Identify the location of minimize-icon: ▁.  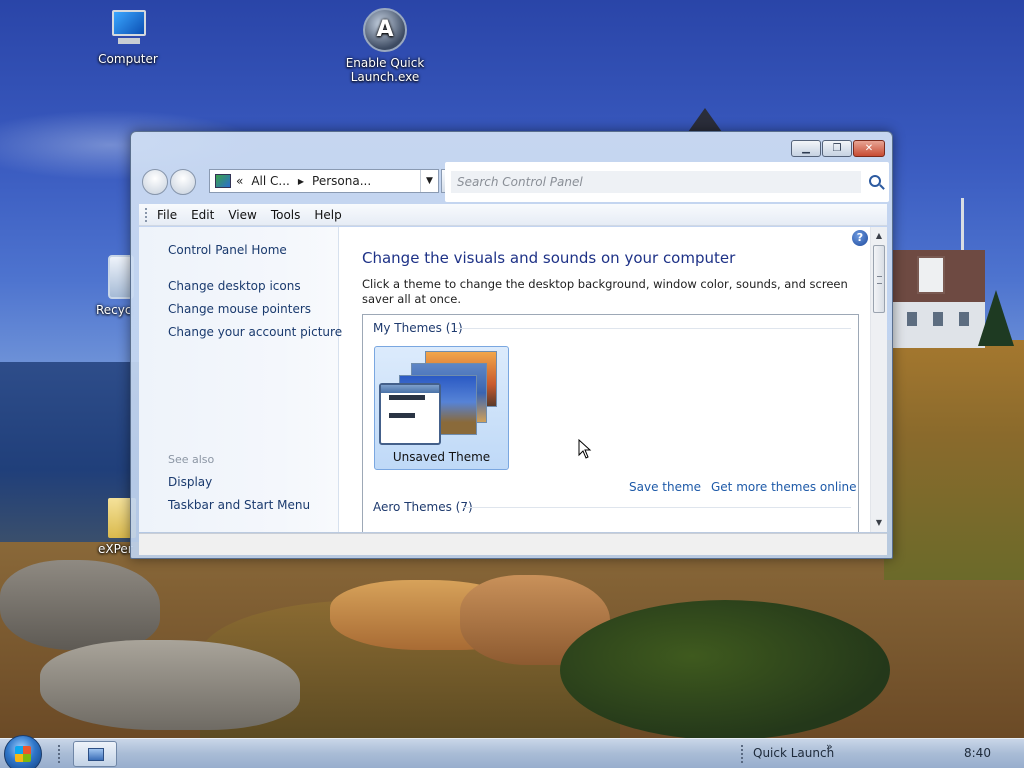
(806, 148).